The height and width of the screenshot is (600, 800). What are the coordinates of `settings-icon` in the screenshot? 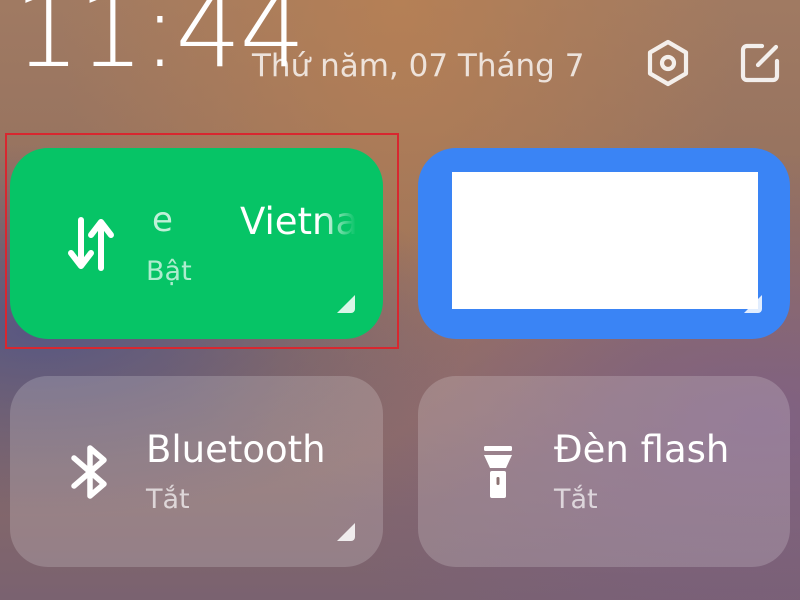 It's located at (668, 63).